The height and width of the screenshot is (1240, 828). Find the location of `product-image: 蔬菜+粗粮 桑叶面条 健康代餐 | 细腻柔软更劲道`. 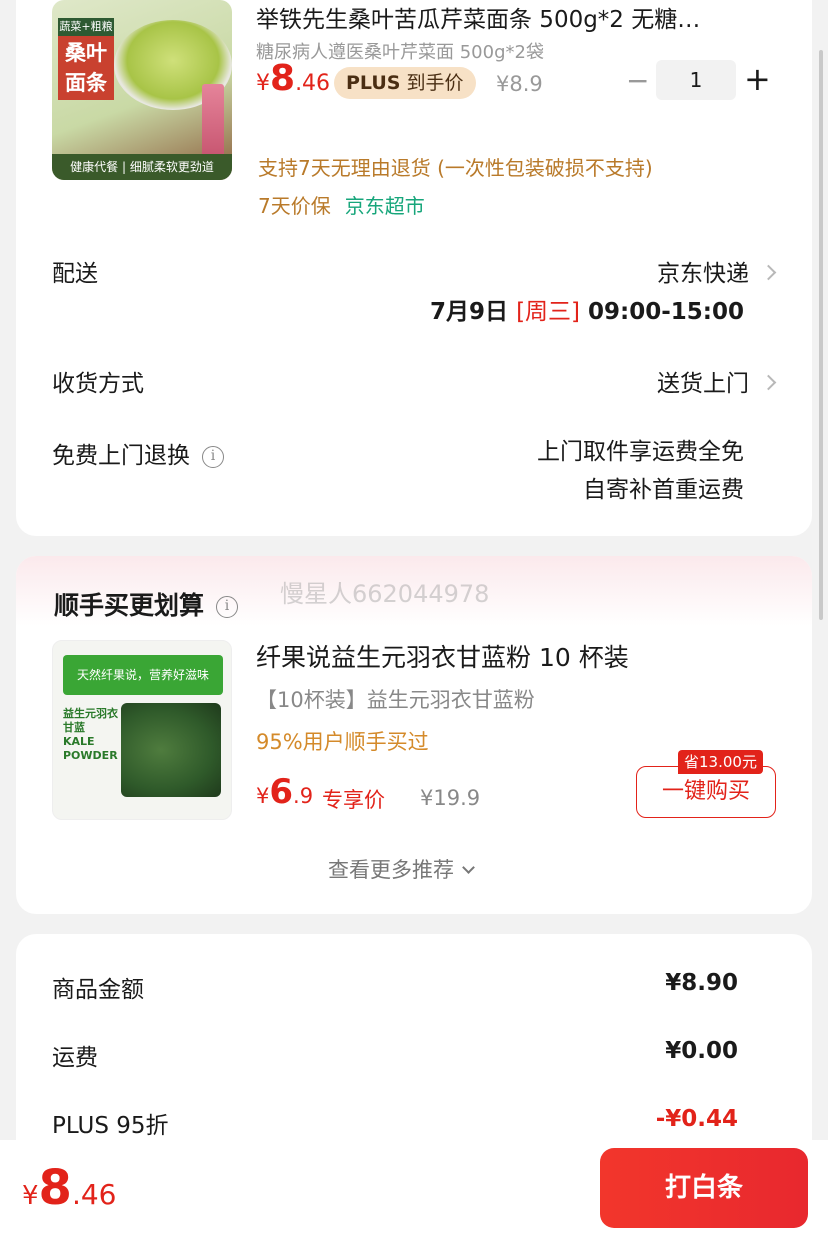

product-image: 蔬菜+粗粮 桑叶面条 健康代餐 | 细腻柔软更劲道 is located at coordinates (142, 90).